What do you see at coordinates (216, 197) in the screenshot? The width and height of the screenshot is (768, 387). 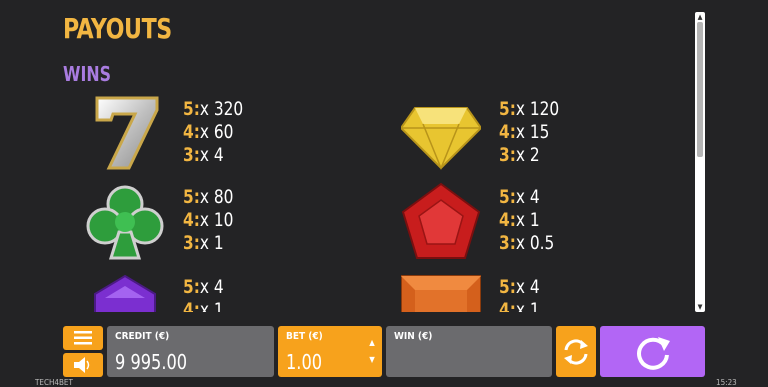 I see `pay-multiplier: x 80` at bounding box center [216, 197].